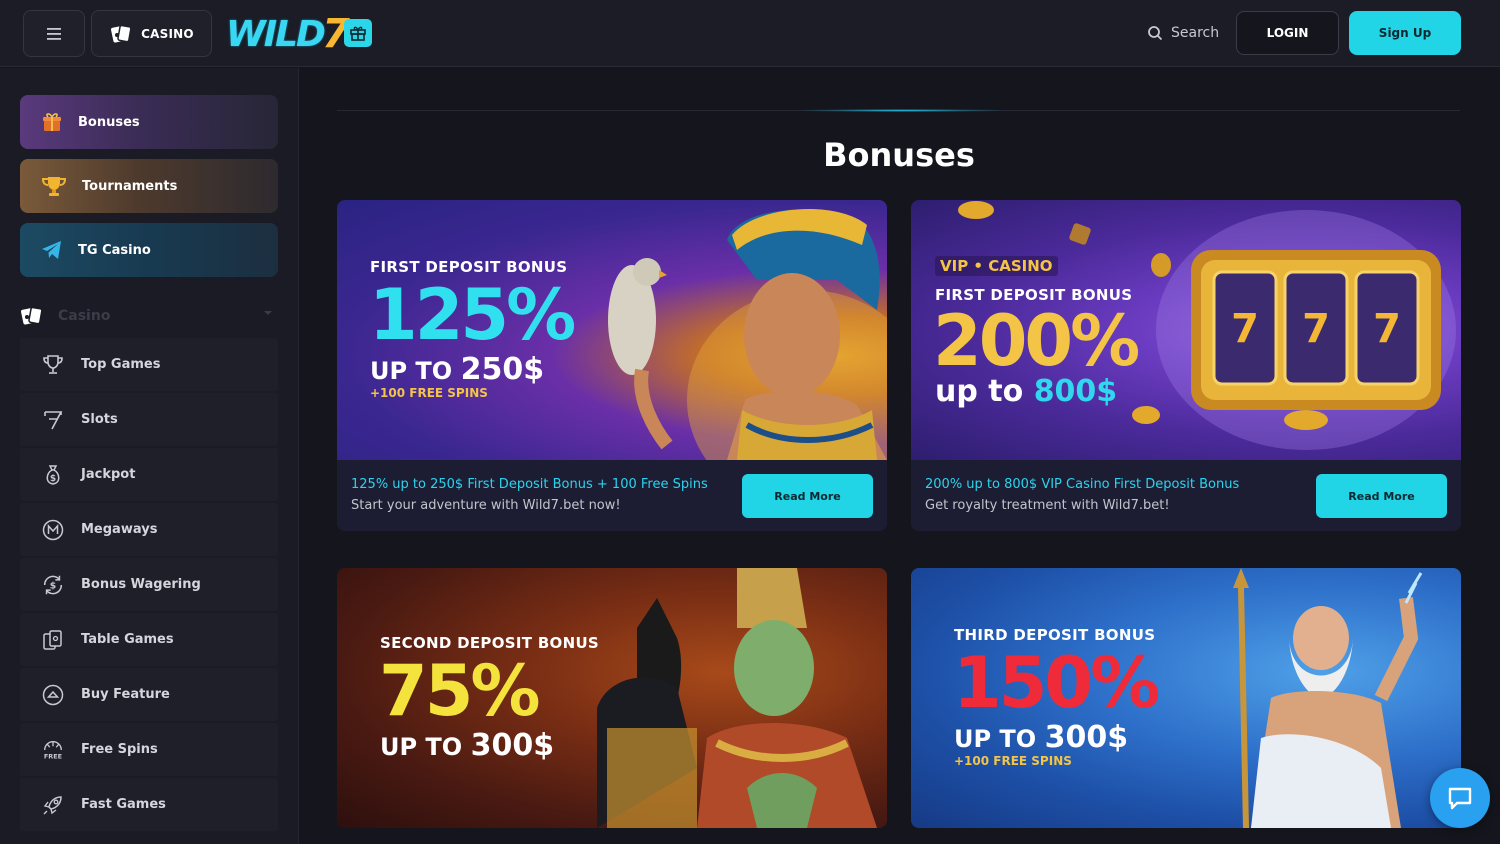 This screenshot has width=1500, height=844. Describe the element at coordinates (460, 691) in the screenshot. I see `banner-percent: 75%` at that location.